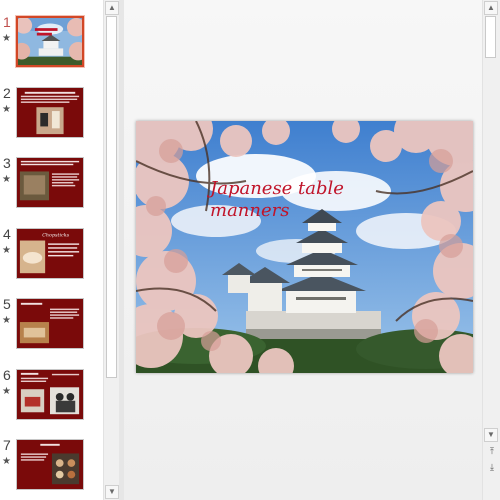  Describe the element at coordinates (55, 236) in the screenshot. I see `thumb-title: Chopsticks` at that location.